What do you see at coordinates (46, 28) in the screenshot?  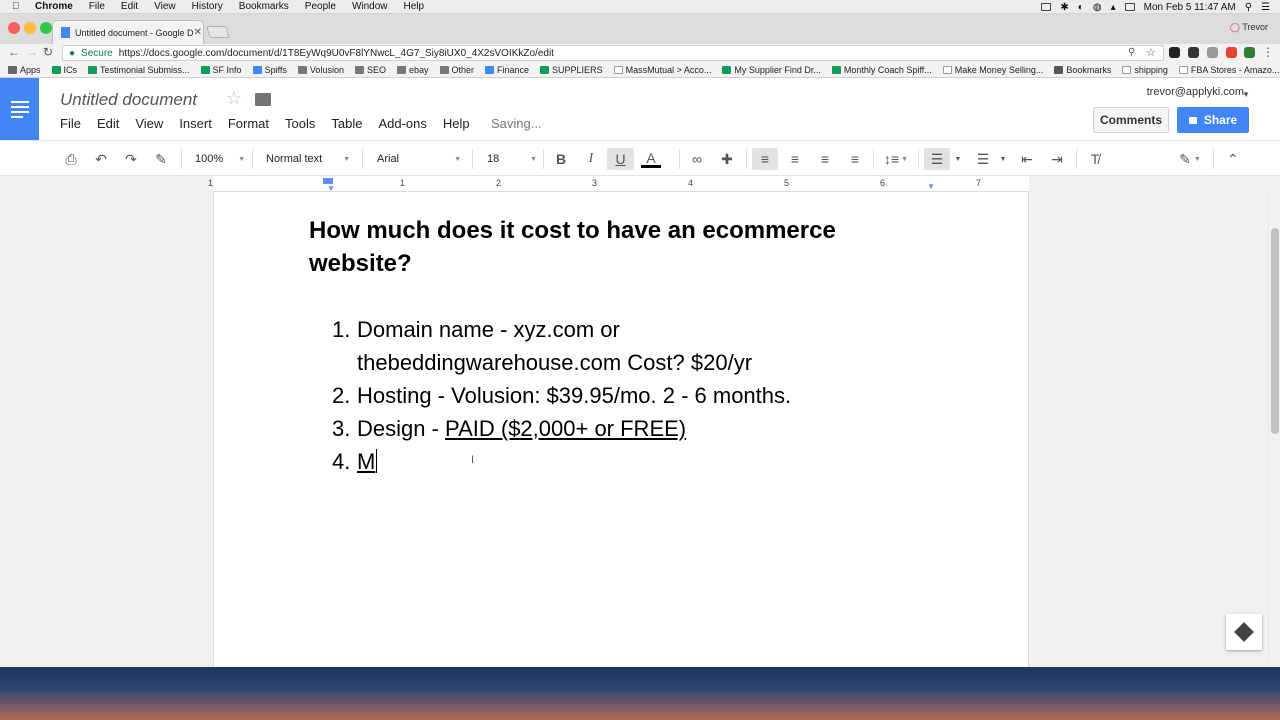 I see `maximize-window-icon` at bounding box center [46, 28].